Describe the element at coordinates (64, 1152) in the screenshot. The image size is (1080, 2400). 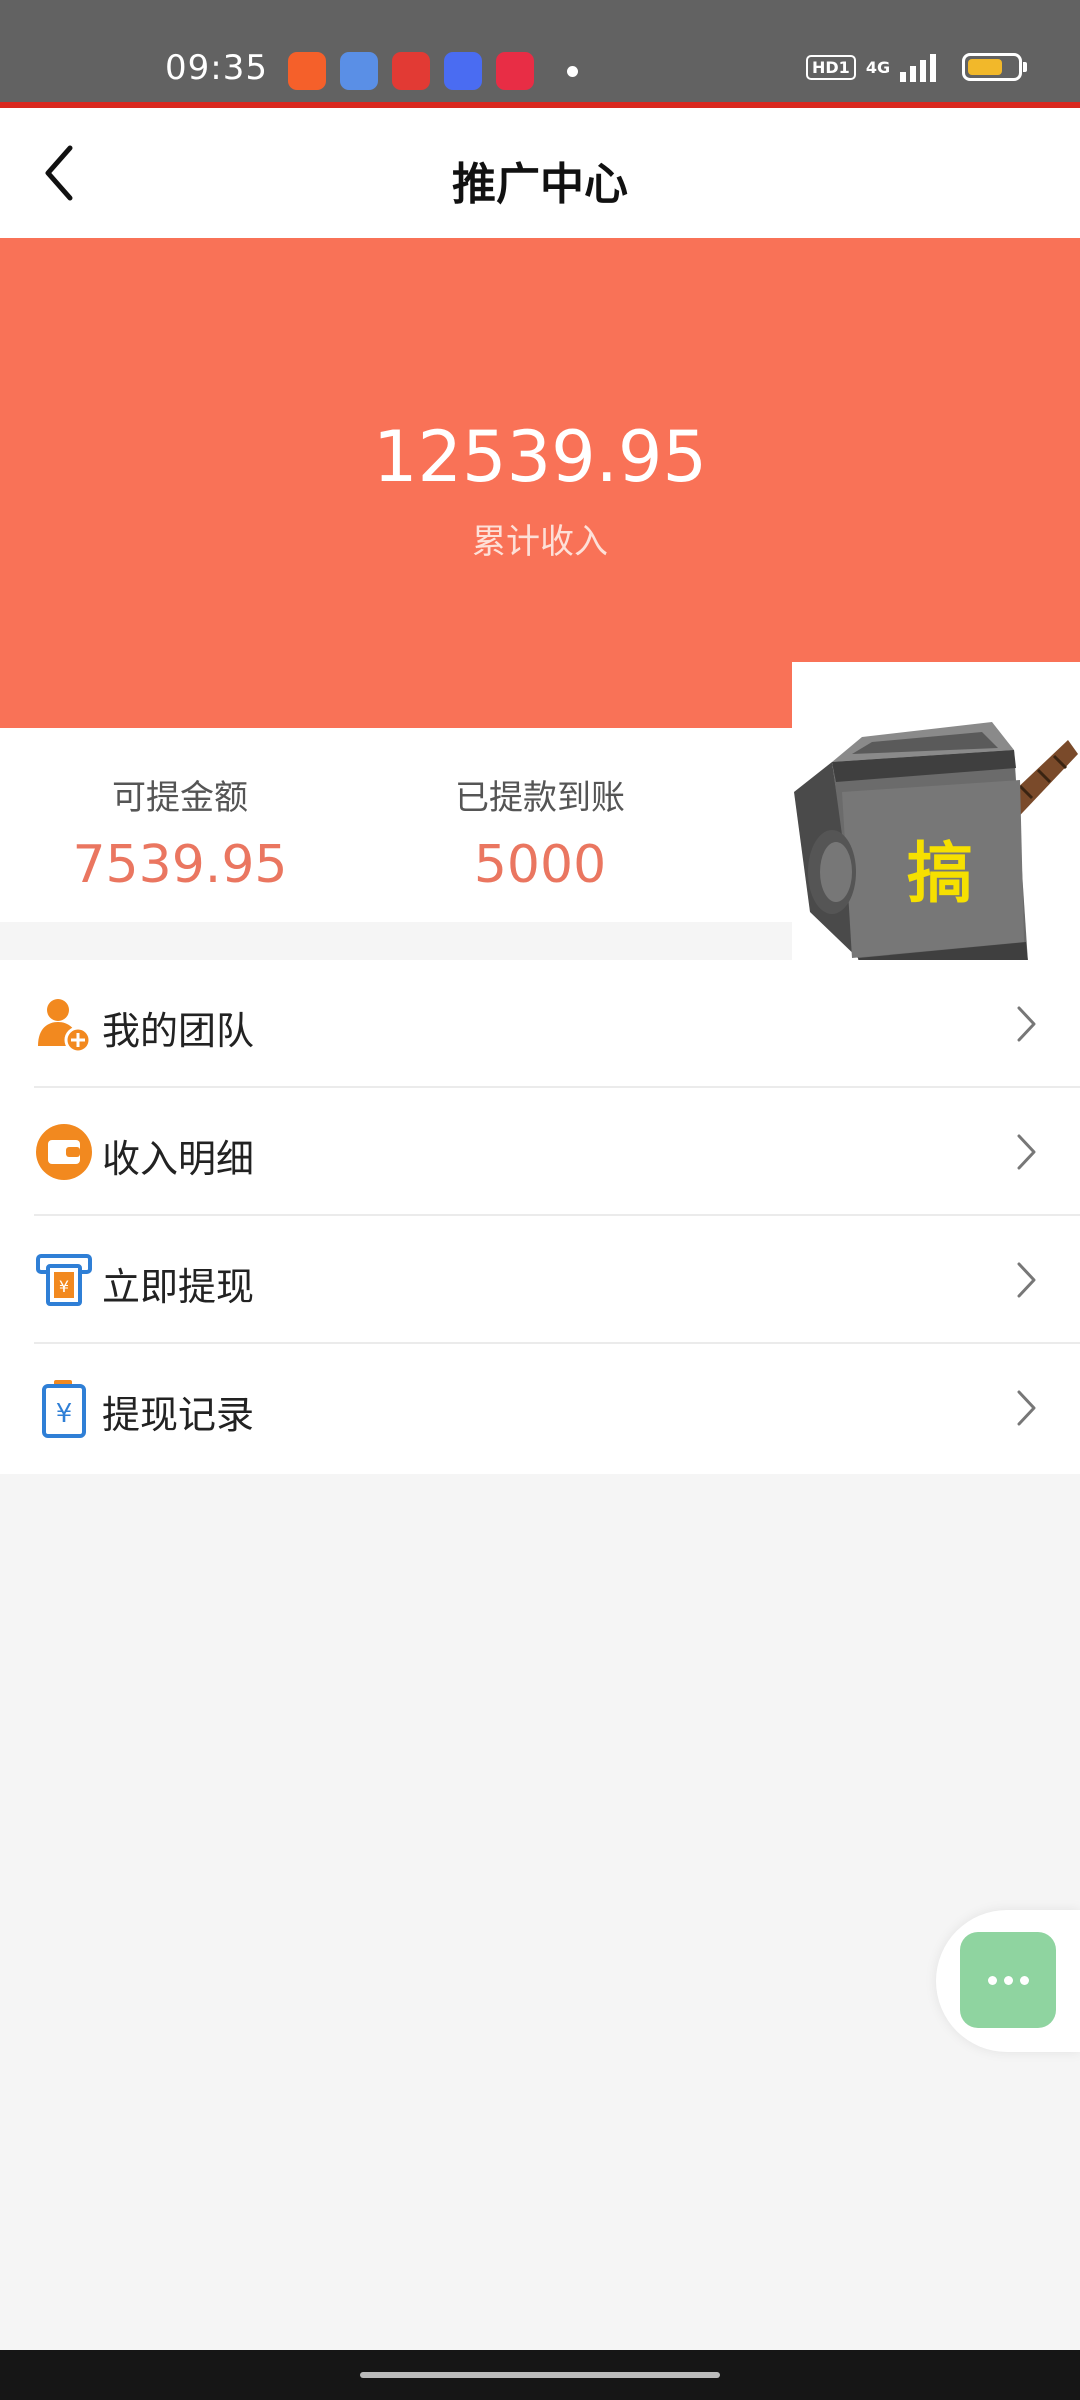
I see `wallet-icon` at that location.